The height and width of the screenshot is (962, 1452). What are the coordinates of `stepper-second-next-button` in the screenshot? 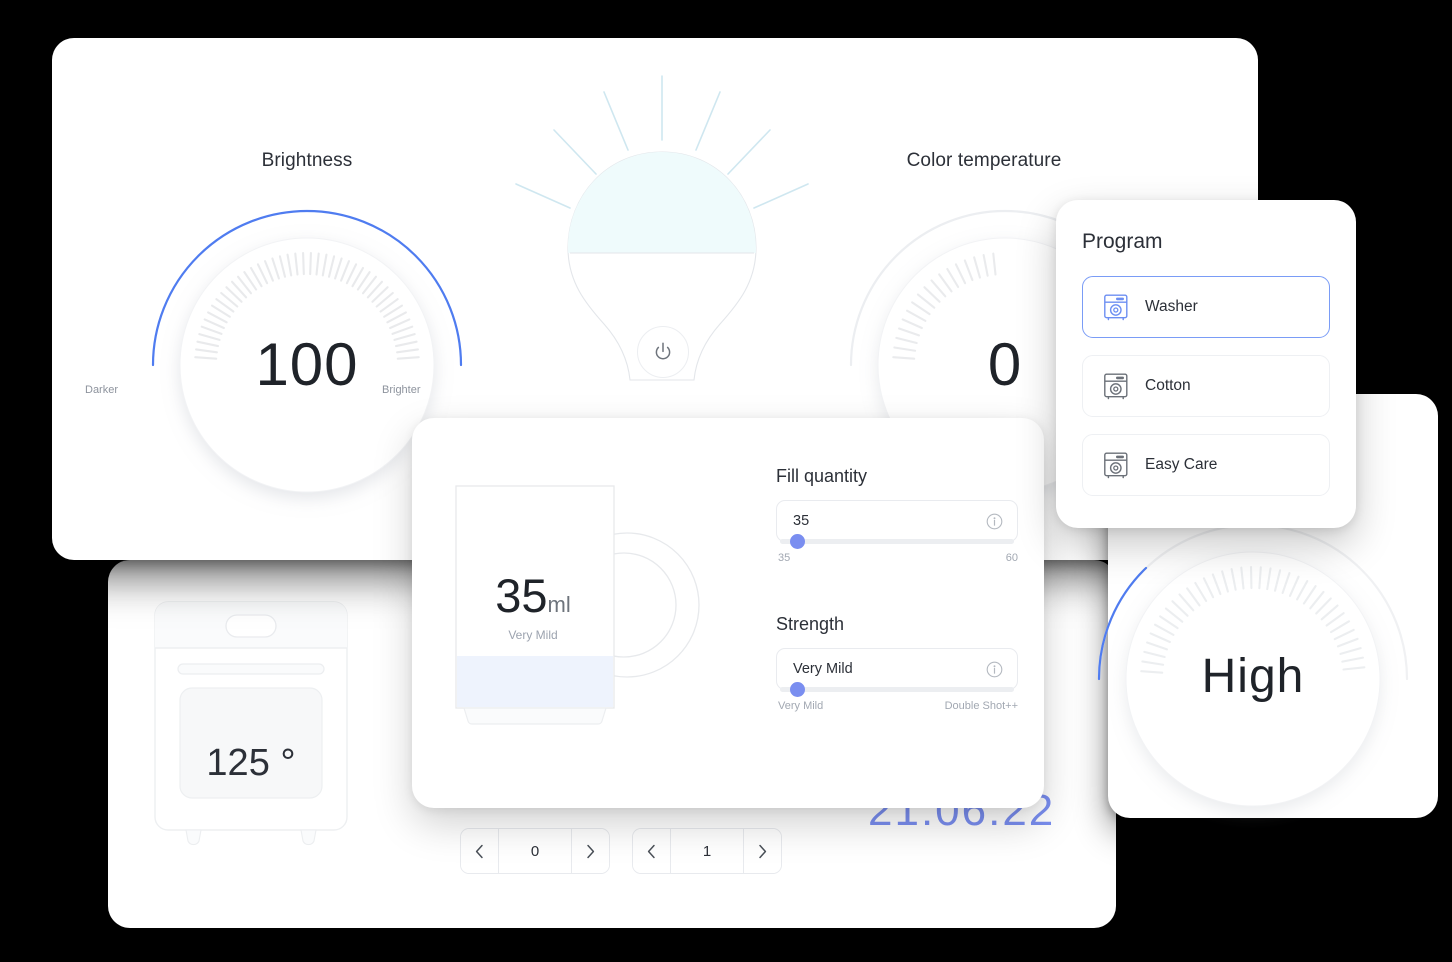 It's located at (762, 851).